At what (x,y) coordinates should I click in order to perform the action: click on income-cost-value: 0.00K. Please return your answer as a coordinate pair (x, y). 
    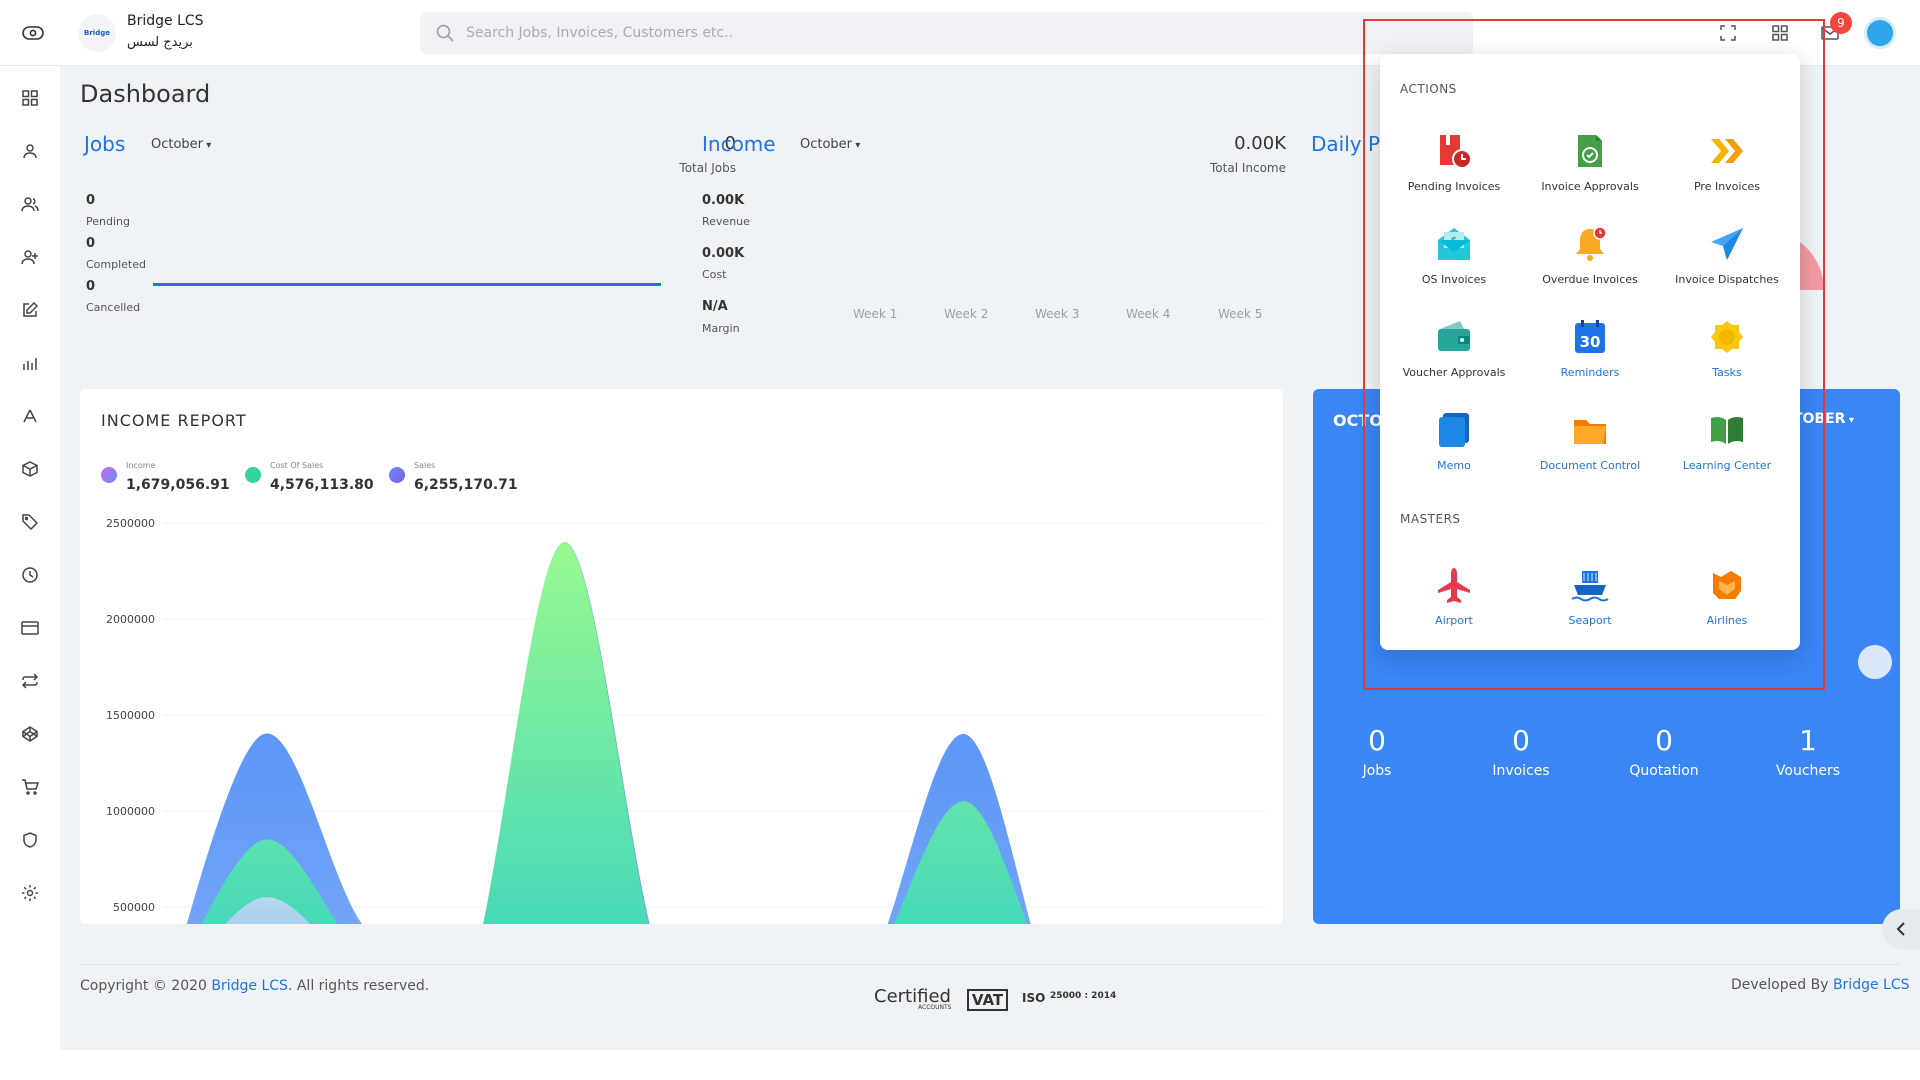
    Looking at the image, I should click on (723, 253).